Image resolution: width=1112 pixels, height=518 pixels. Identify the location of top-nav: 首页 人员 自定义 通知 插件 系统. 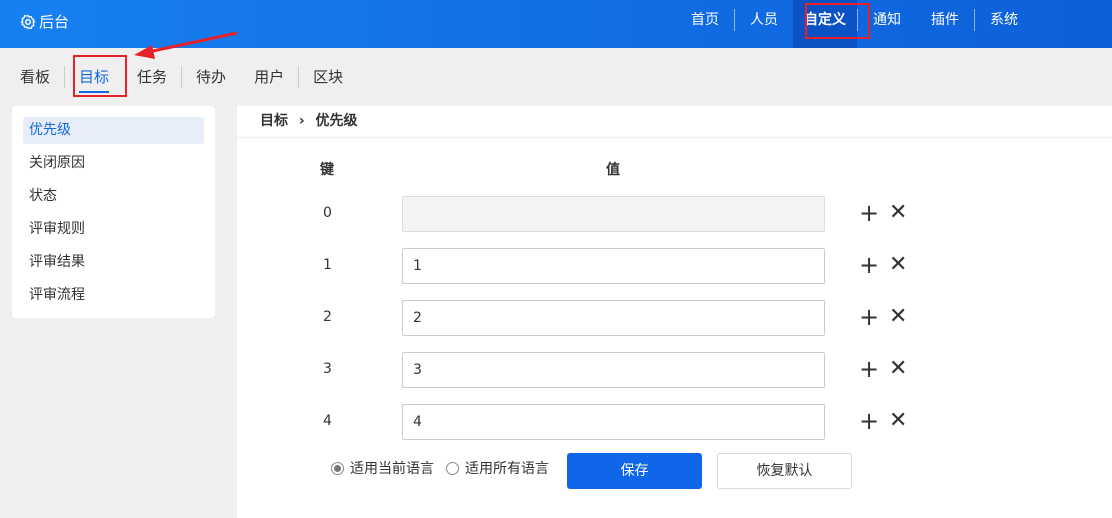
(854, 24).